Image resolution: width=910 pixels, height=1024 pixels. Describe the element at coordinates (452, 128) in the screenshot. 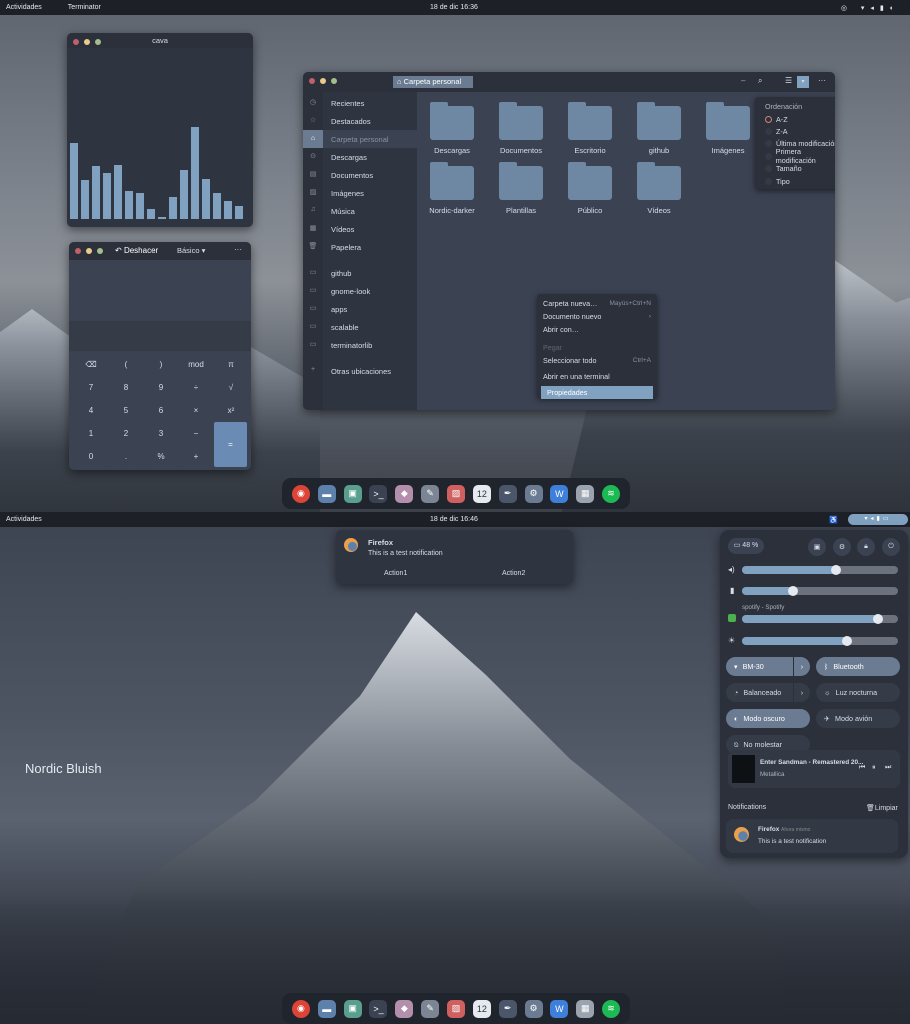

I see `folder-item: Descargas` at that location.